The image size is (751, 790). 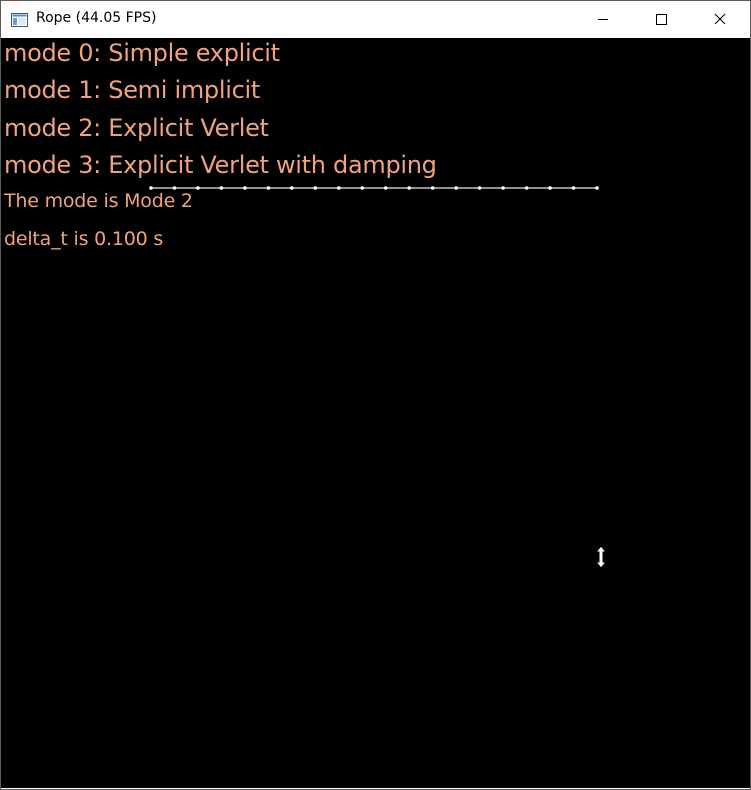 I want to click on maximize-icon, so click(x=661, y=19).